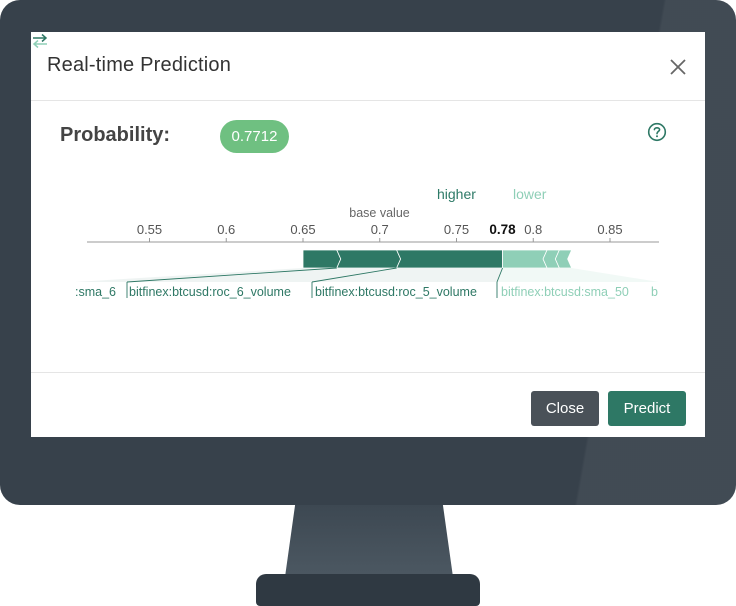 The height and width of the screenshot is (606, 736). What do you see at coordinates (565, 292) in the screenshot?
I see `feature-label: bitfinex:btcusd:sma_50` at bounding box center [565, 292].